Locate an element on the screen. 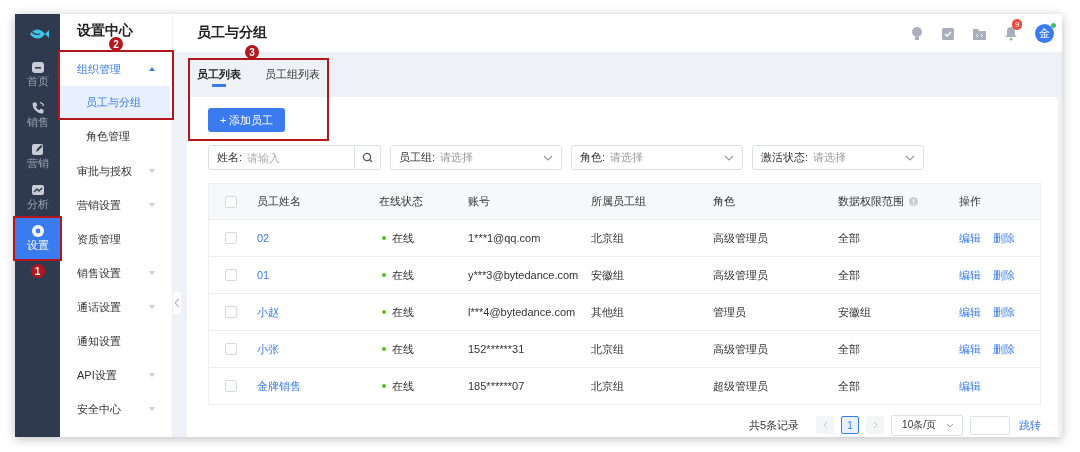  column-header: 数据权限范围 is located at coordinates (871, 201).